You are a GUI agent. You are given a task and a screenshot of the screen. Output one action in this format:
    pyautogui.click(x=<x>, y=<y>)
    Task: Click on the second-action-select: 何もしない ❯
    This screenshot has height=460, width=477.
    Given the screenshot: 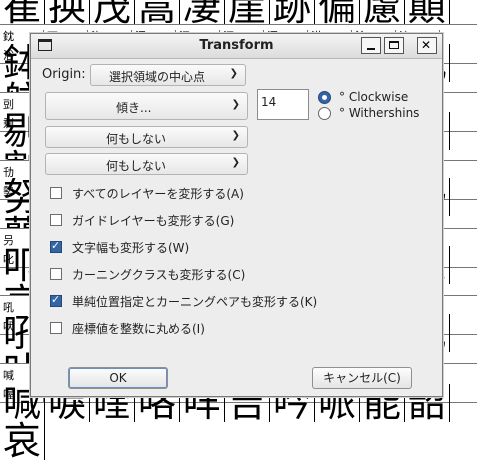 What is the action you would take?
    pyautogui.click(x=146, y=137)
    